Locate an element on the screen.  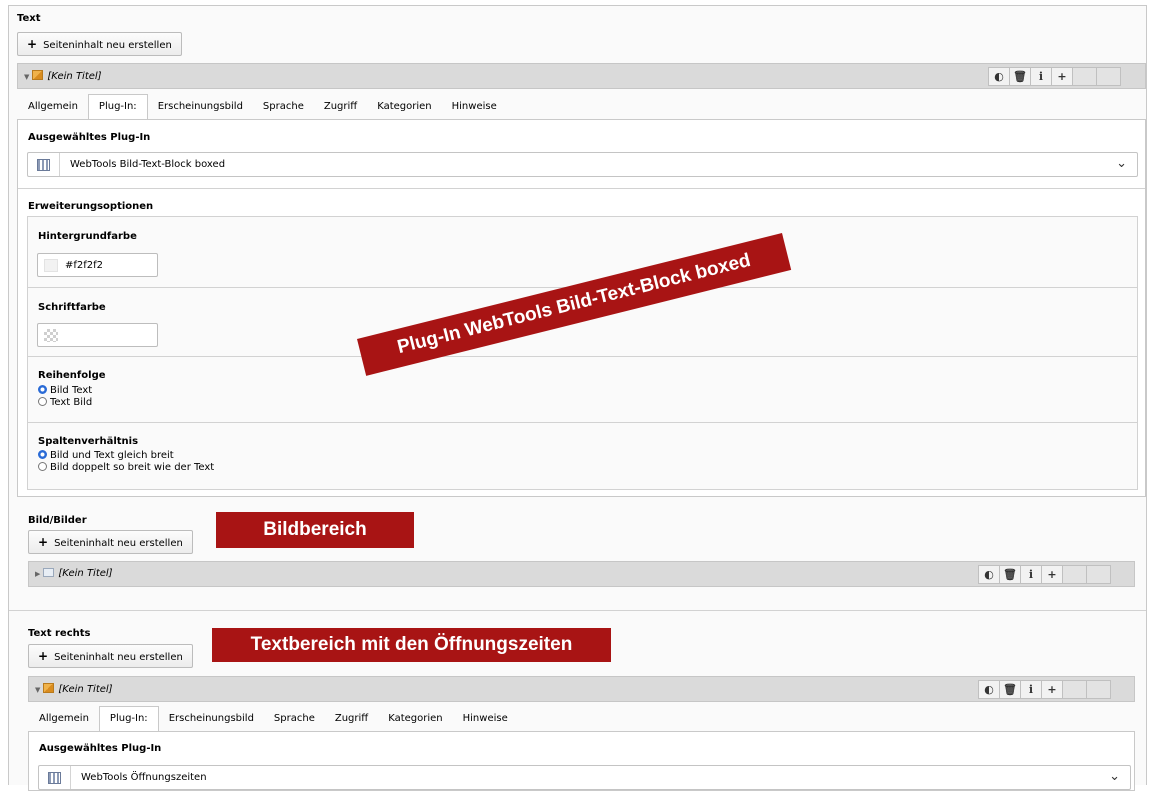
radio-ratio-equal: Bild und Text gleich breit is located at coordinates (106, 455).